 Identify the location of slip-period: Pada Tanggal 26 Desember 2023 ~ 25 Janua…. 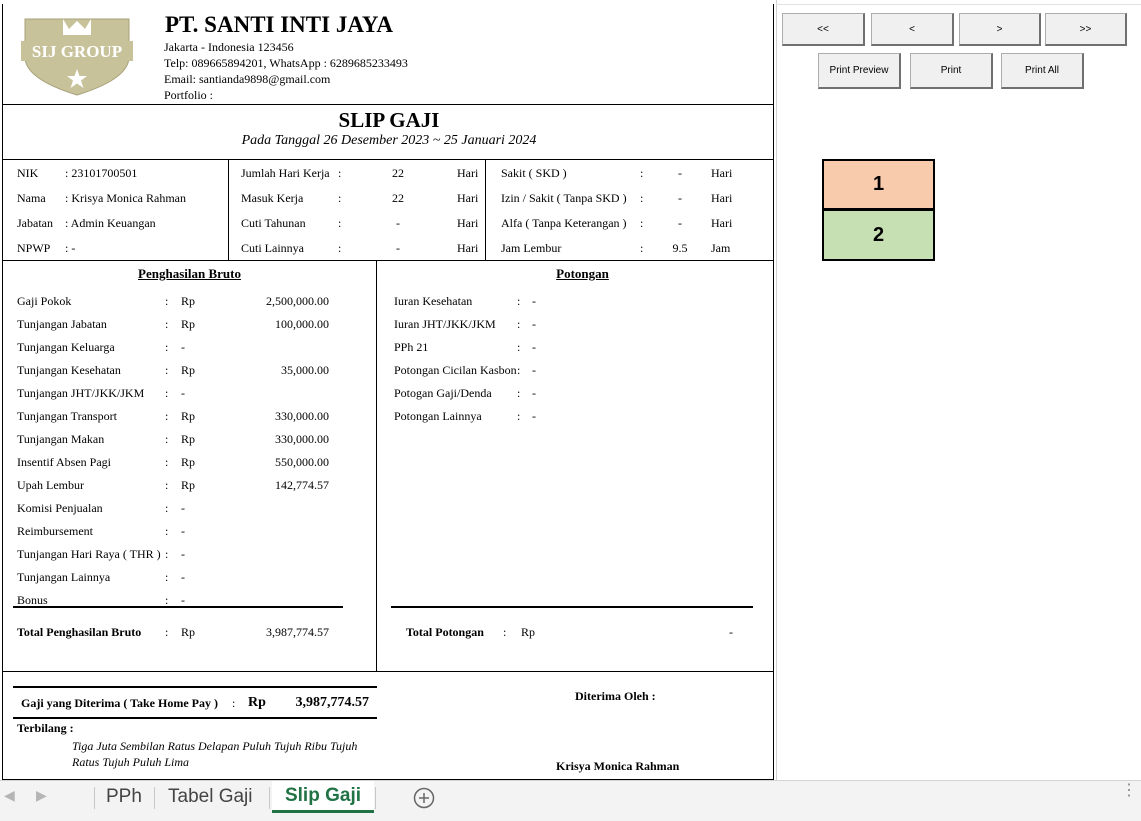
(389, 140).